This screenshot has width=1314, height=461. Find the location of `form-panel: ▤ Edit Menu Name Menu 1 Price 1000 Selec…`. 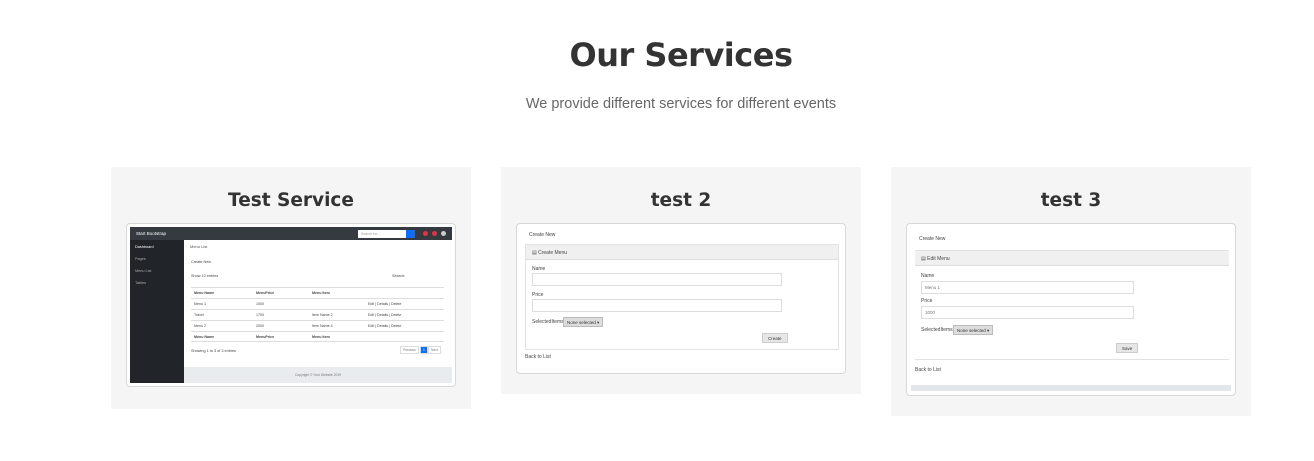

form-panel: ▤ Edit Menu Name Menu 1 Price 1000 Selec… is located at coordinates (1072, 305).